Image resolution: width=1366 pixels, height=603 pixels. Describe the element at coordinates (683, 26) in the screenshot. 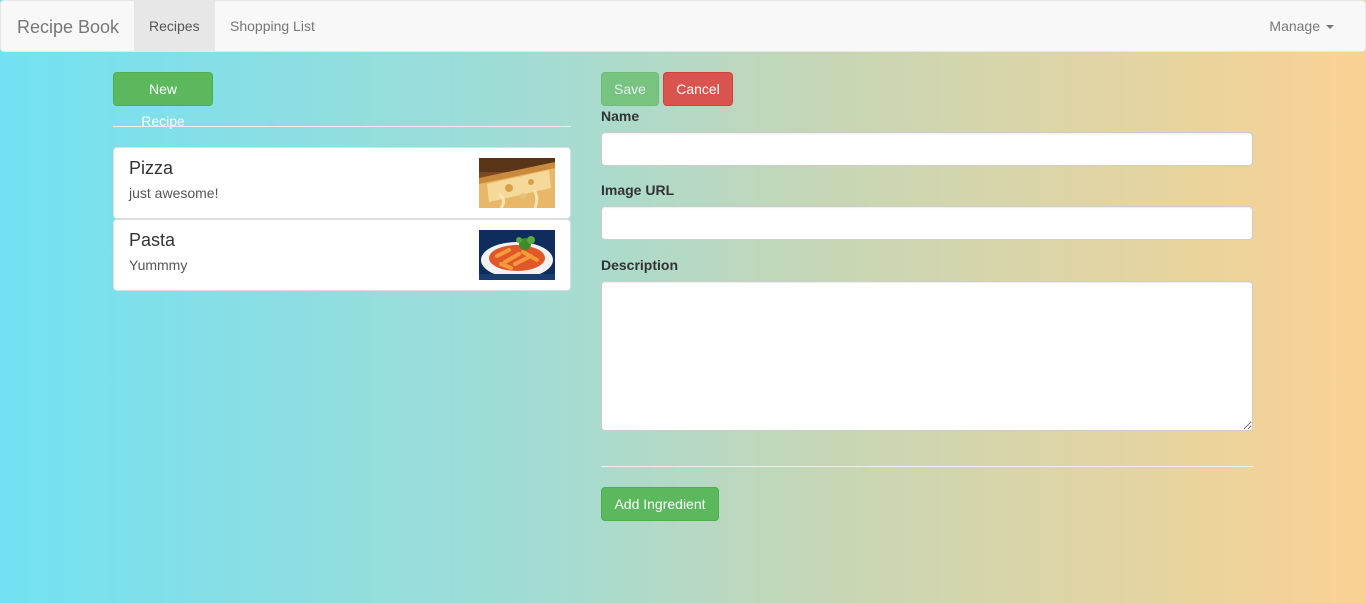

I see `navbar: Recipe Book Recipes Shopping List Manage` at that location.